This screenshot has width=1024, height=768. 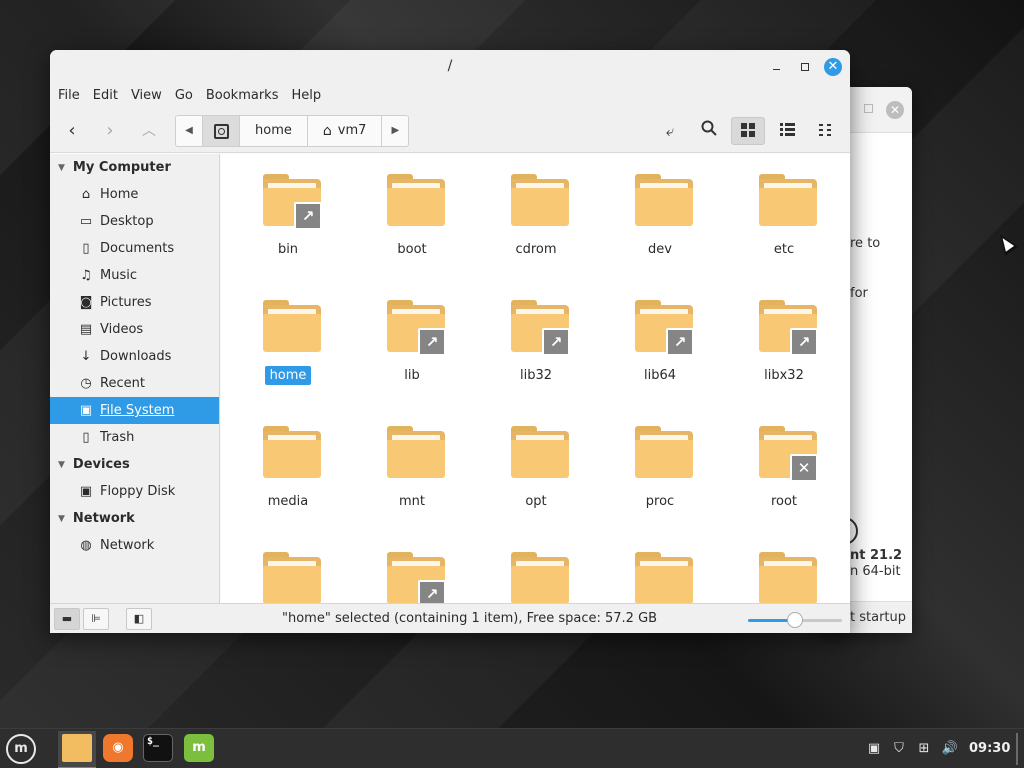 What do you see at coordinates (134, 248) in the screenshot?
I see `sidebar-item-documents: ▯ Documents` at bounding box center [134, 248].